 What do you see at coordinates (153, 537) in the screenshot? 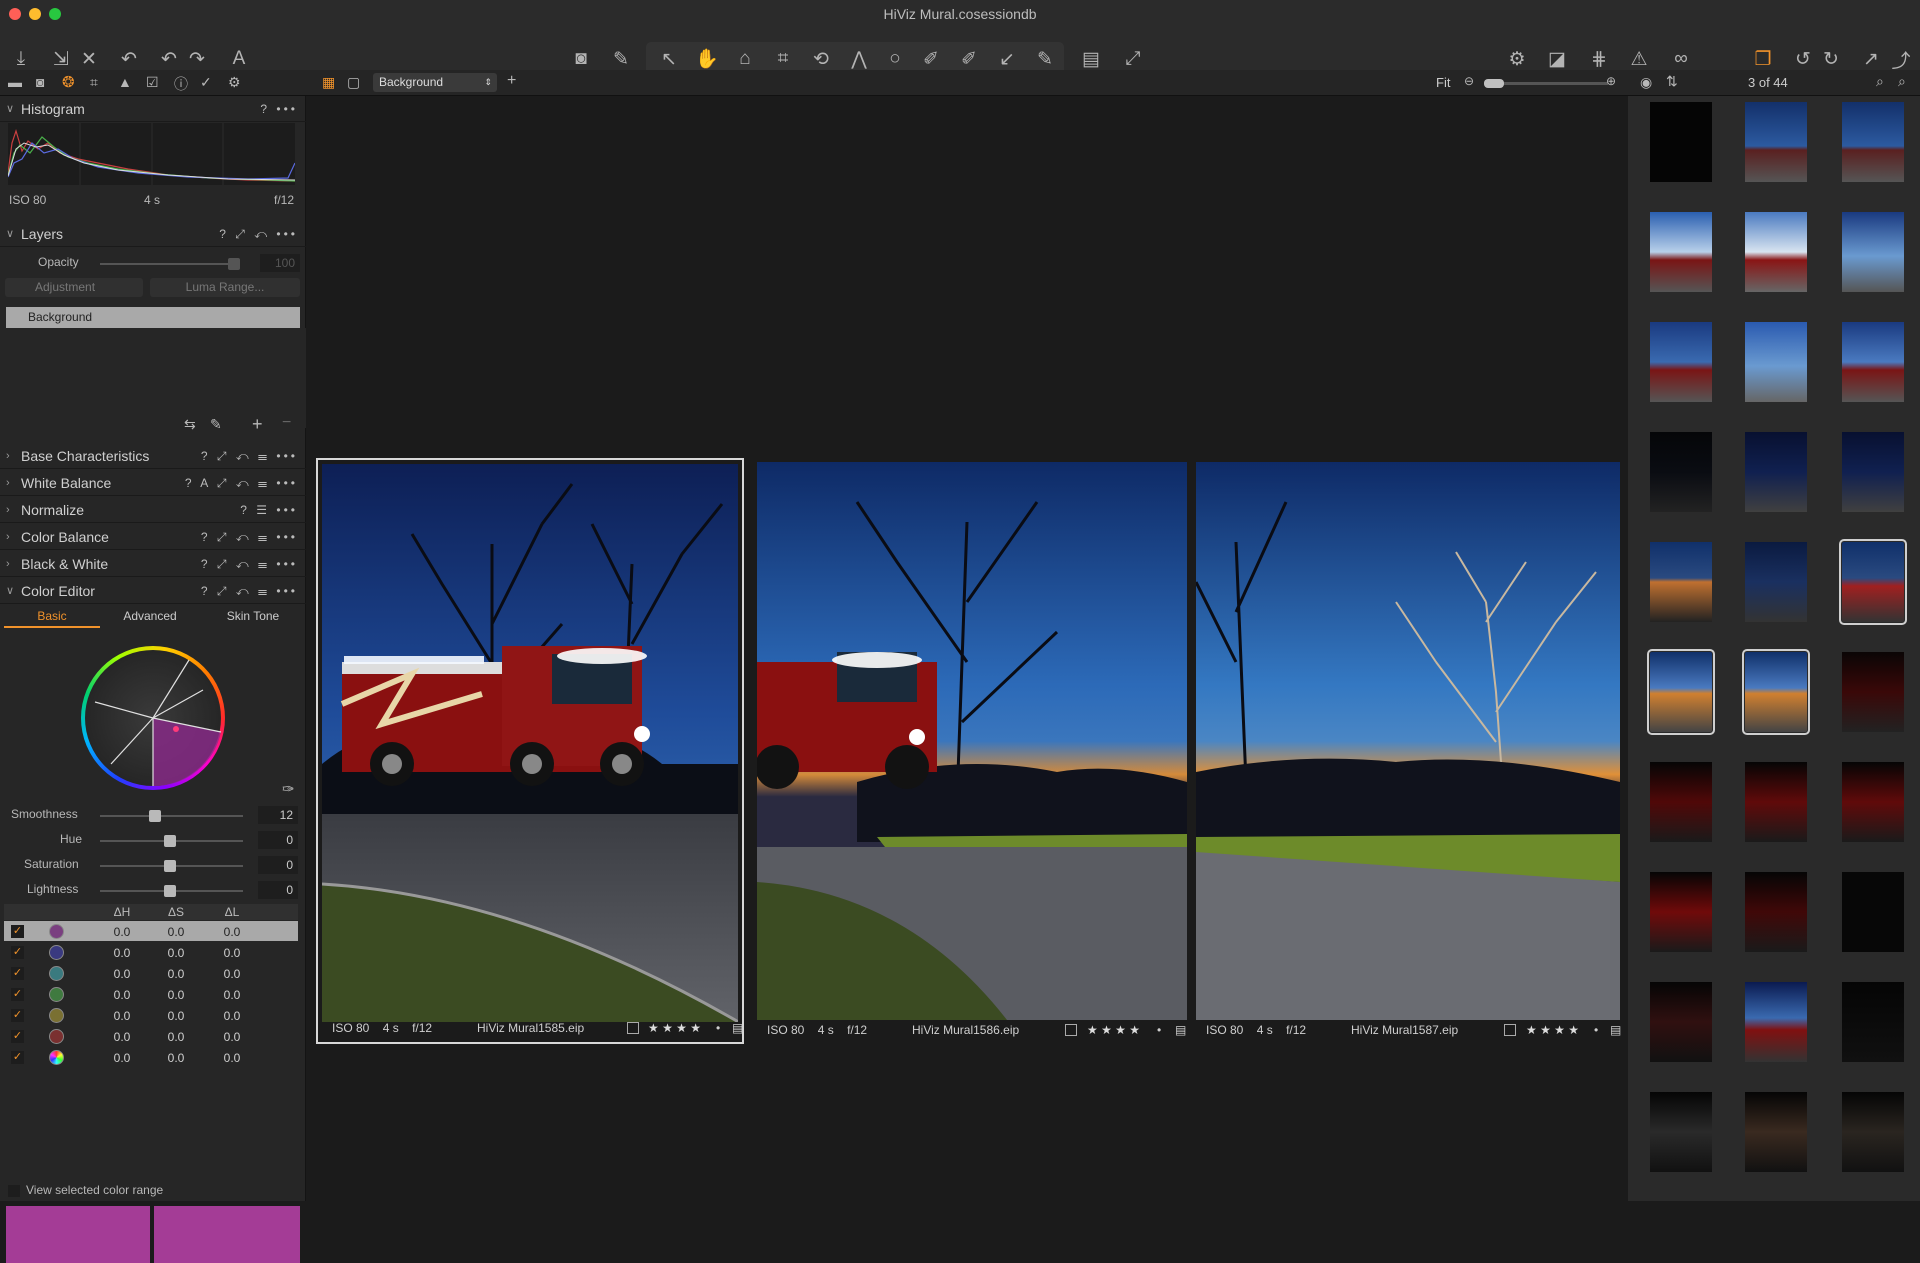
I see `color-balance-header: › Color Balance ? ⤢ ↶ ☰ •••` at bounding box center [153, 537].